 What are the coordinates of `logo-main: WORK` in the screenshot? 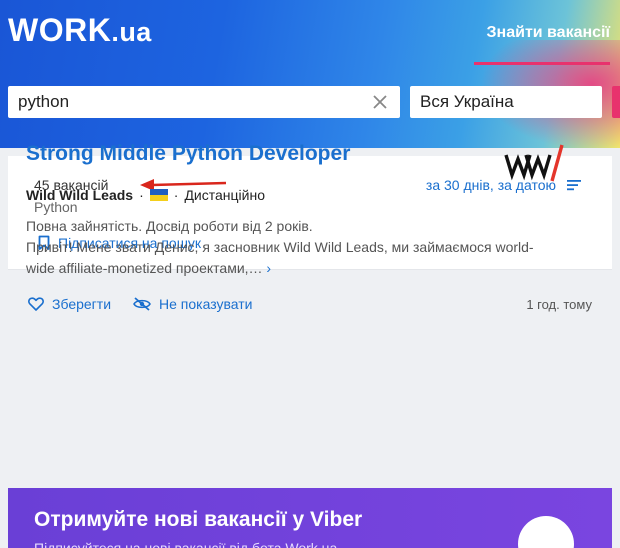 It's located at (60, 30).